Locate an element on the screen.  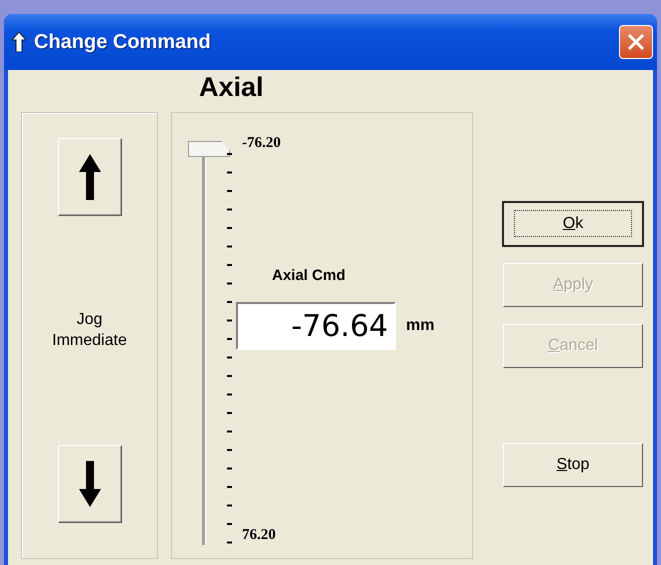
jog-up-button is located at coordinates (90, 177).